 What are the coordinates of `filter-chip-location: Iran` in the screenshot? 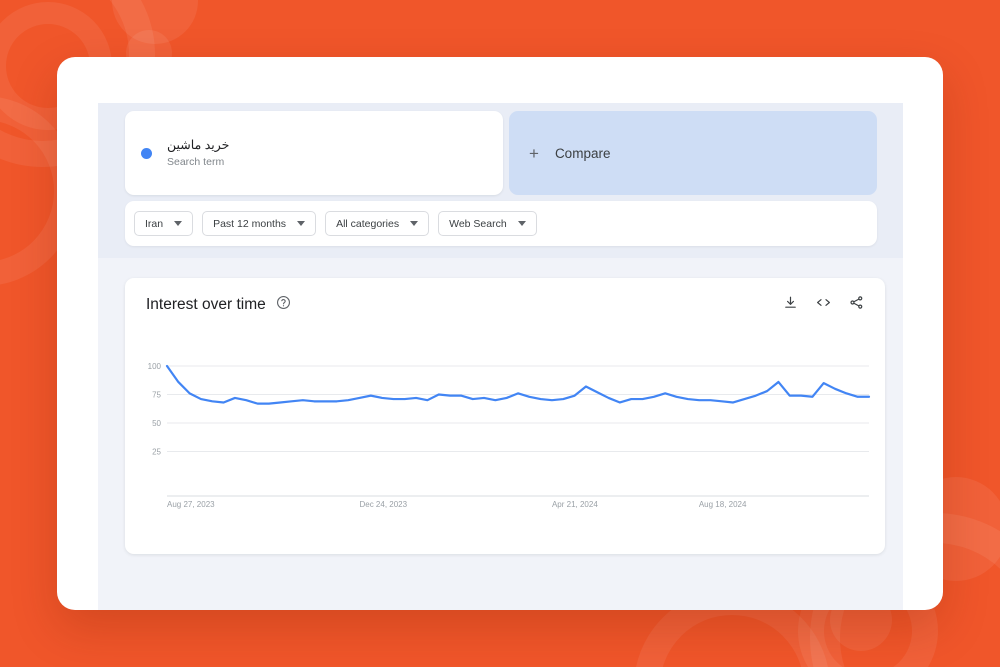 It's located at (164, 223).